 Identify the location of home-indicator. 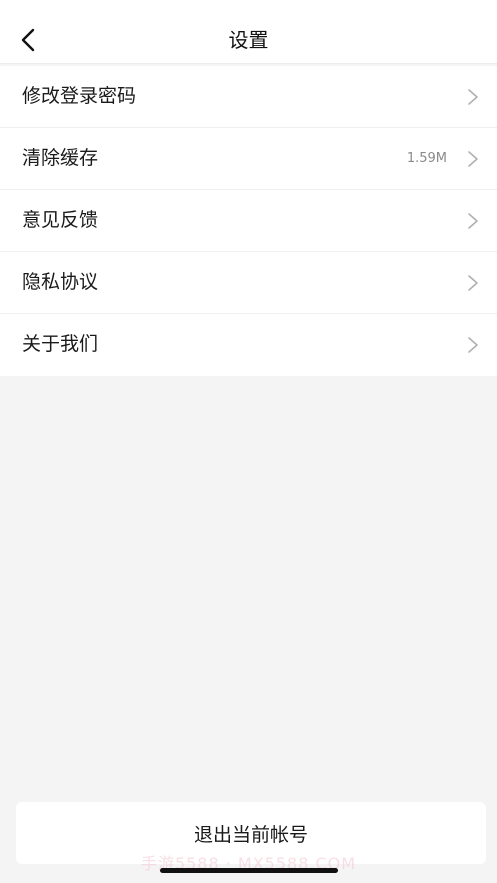
(249, 870).